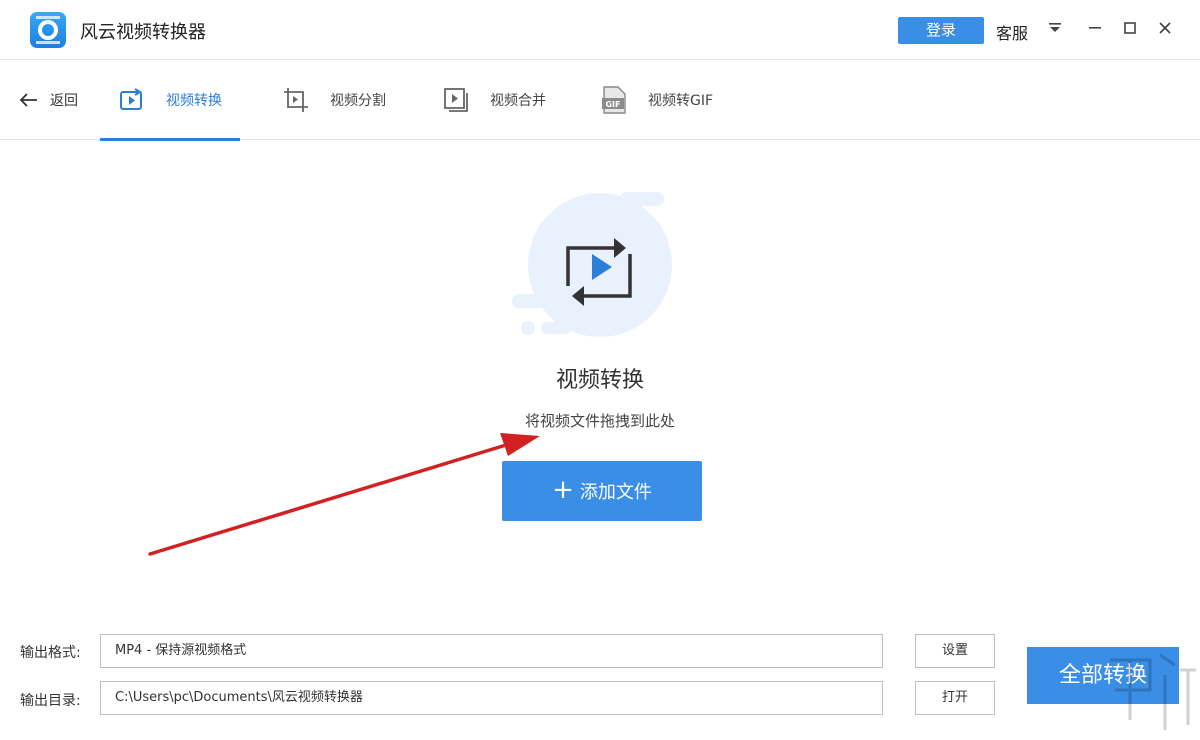 This screenshot has width=1200, height=740. Describe the element at coordinates (518, 101) in the screenshot. I see `tab-label: 视频合并` at that location.